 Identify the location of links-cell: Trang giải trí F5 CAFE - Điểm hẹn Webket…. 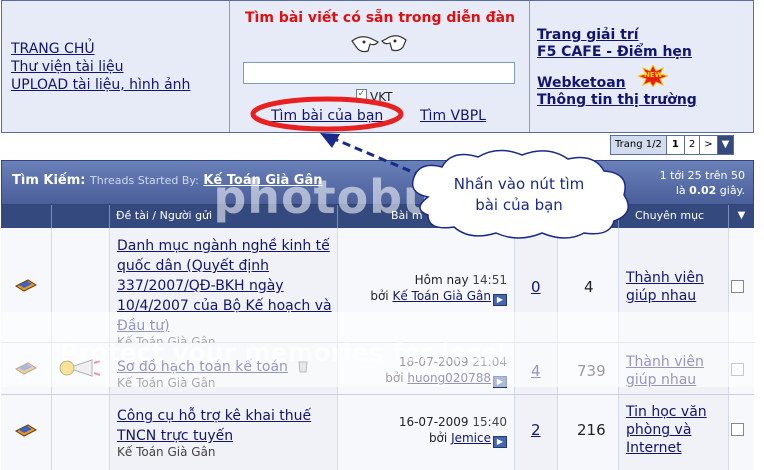
(642, 66).